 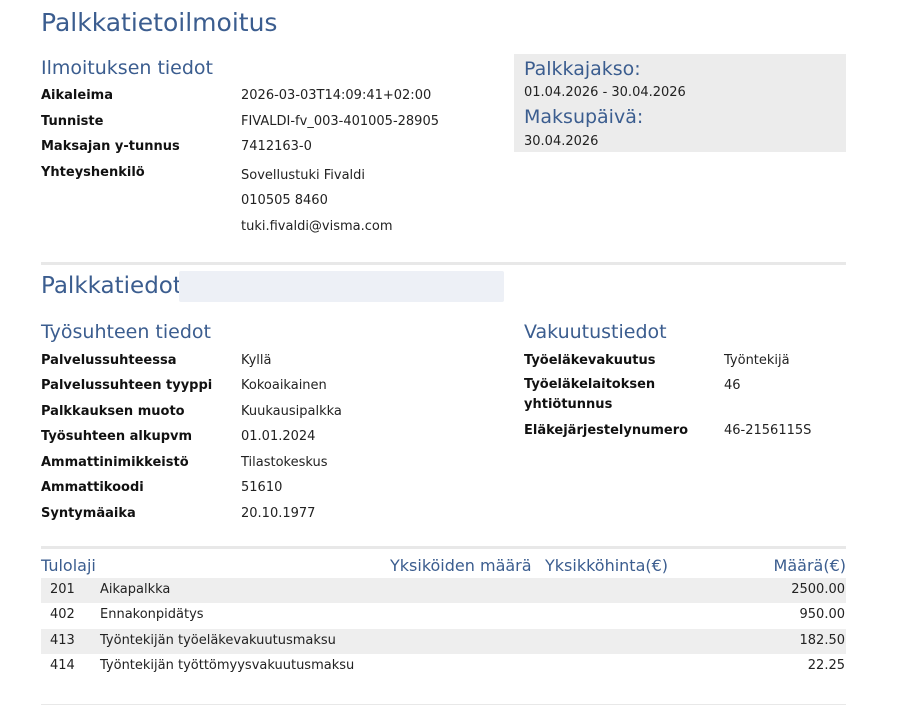 I want to click on timestamp-label: Aikaleima, so click(x=77, y=95).